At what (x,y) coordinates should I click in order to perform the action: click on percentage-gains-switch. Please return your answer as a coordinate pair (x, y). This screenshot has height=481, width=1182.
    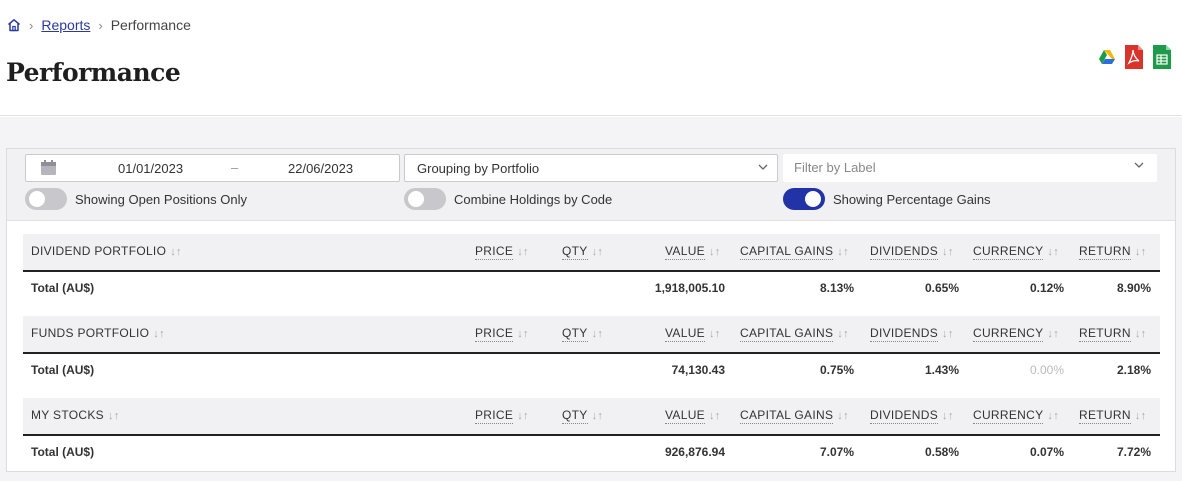
    Looking at the image, I should click on (804, 199).